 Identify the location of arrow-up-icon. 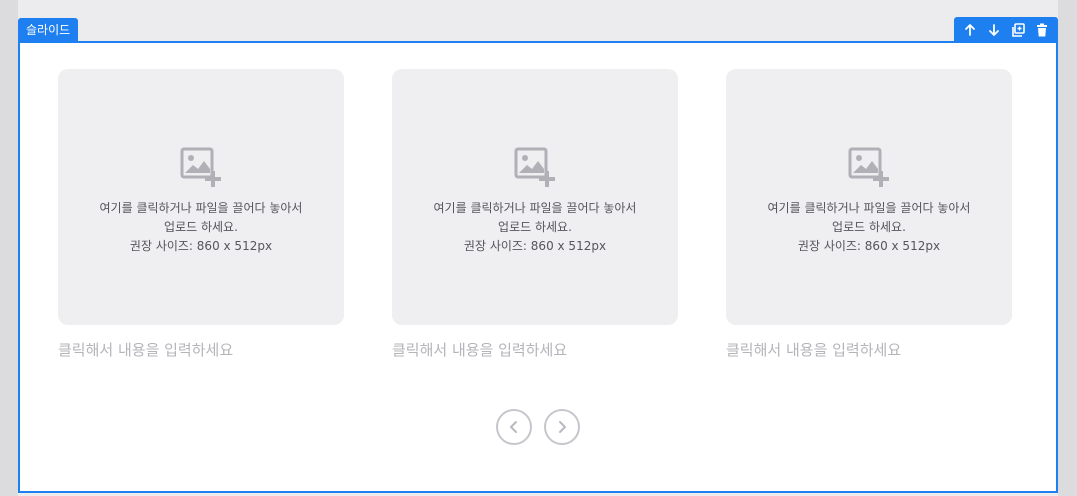
(970, 29).